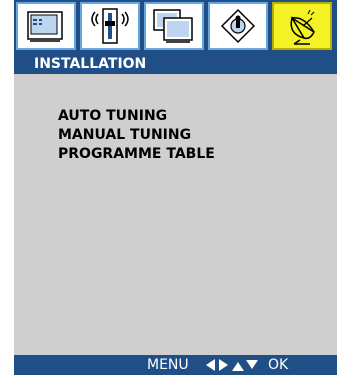 The height and width of the screenshot is (375, 337). I want to click on tv-screen-icon, so click(45, 26).